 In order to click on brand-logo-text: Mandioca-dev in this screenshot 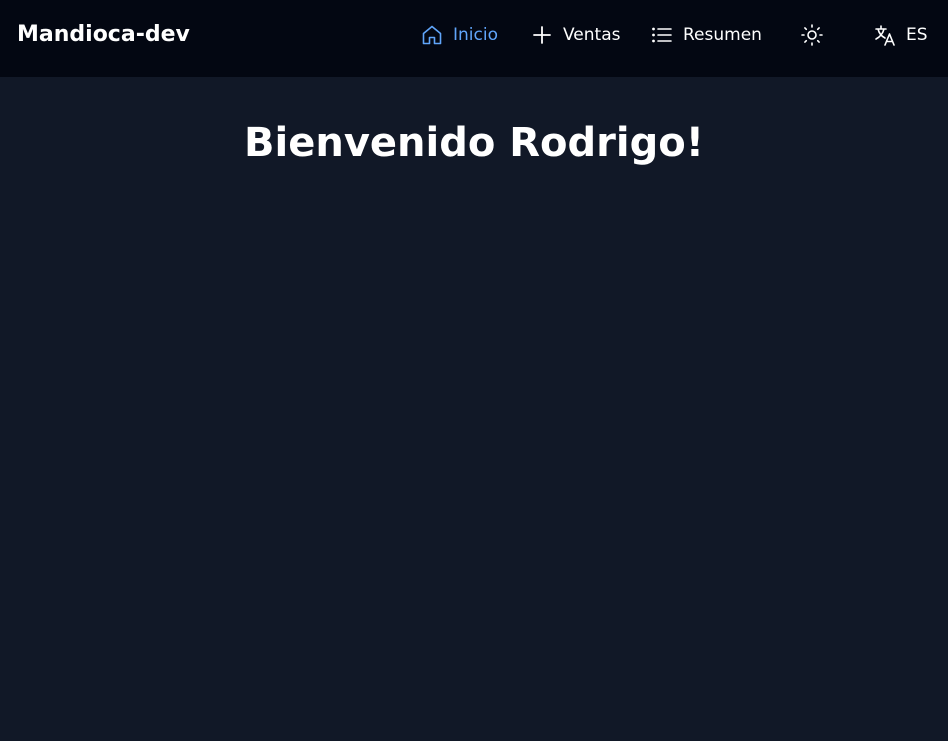, I will do `click(103, 35)`.